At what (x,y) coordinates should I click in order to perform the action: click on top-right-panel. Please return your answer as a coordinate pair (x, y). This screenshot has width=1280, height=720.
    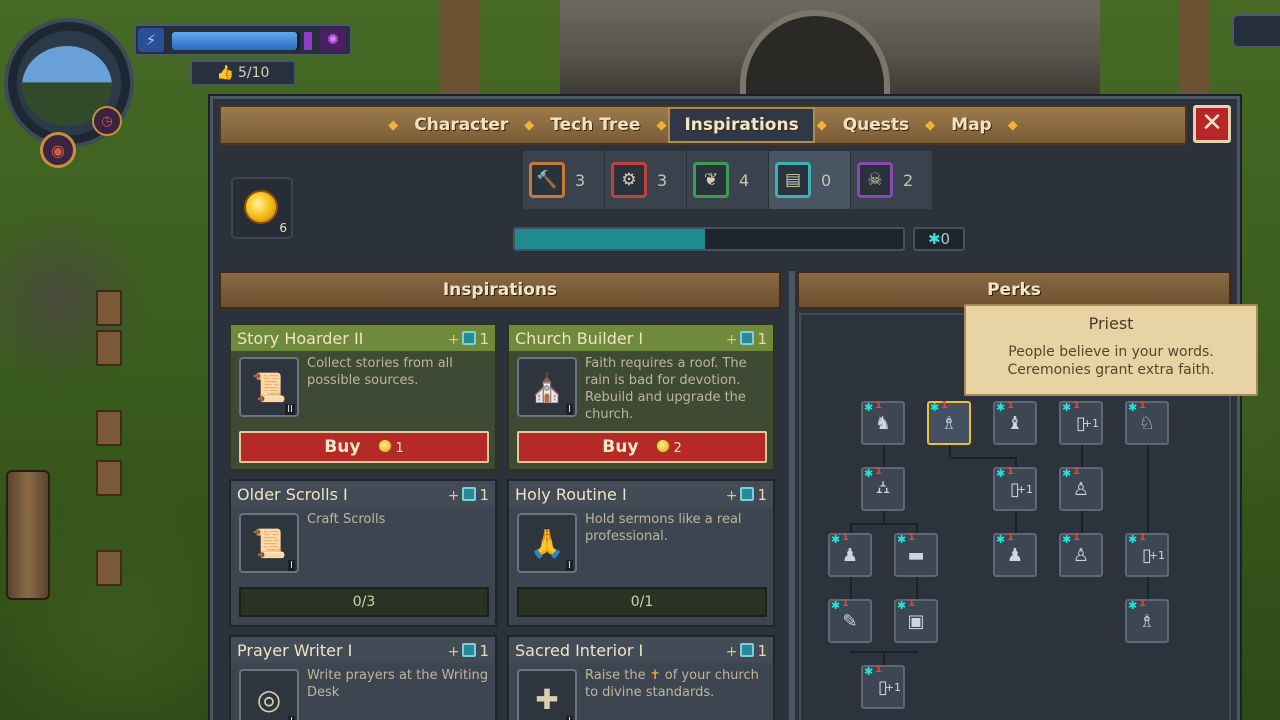
    Looking at the image, I should click on (1256, 31).